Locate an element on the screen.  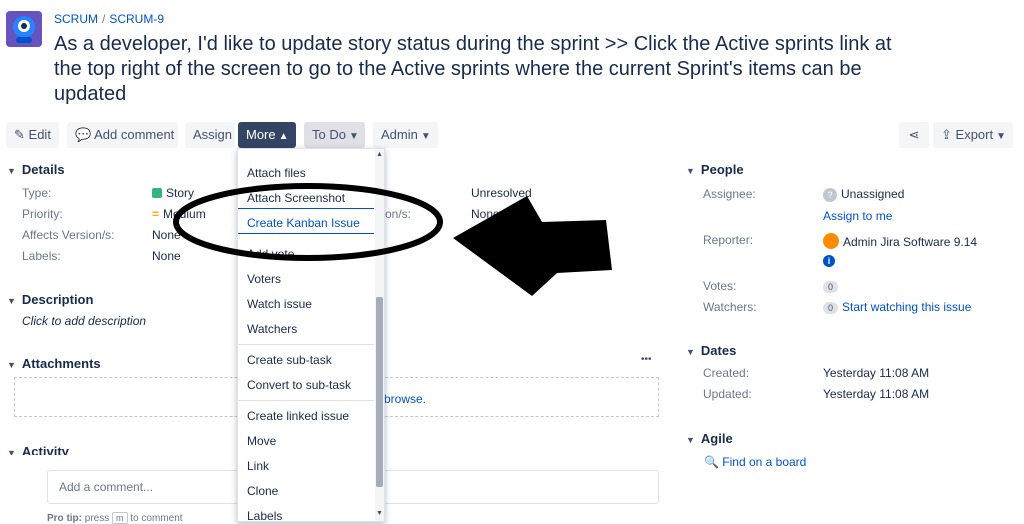
annotation-overlay is located at coordinates (392, 239).